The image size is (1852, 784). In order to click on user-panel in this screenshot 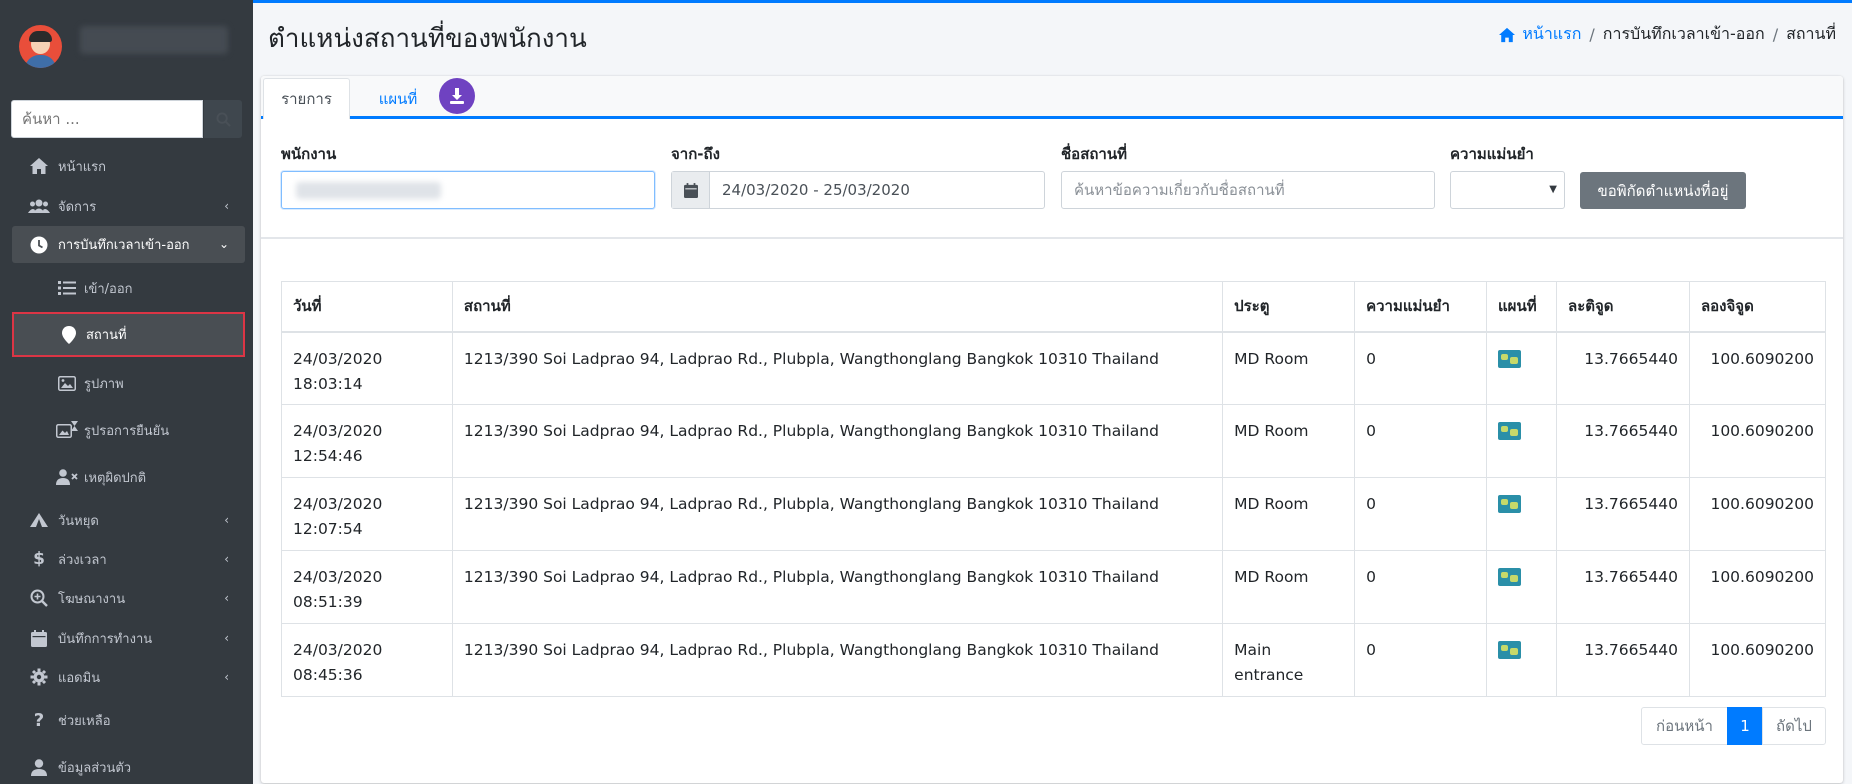, I will do `click(126, 48)`.